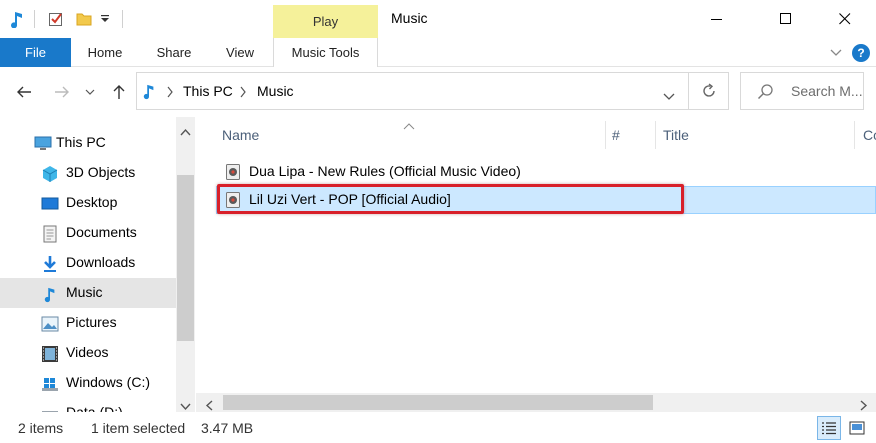  I want to click on tab-view: View, so click(240, 52).